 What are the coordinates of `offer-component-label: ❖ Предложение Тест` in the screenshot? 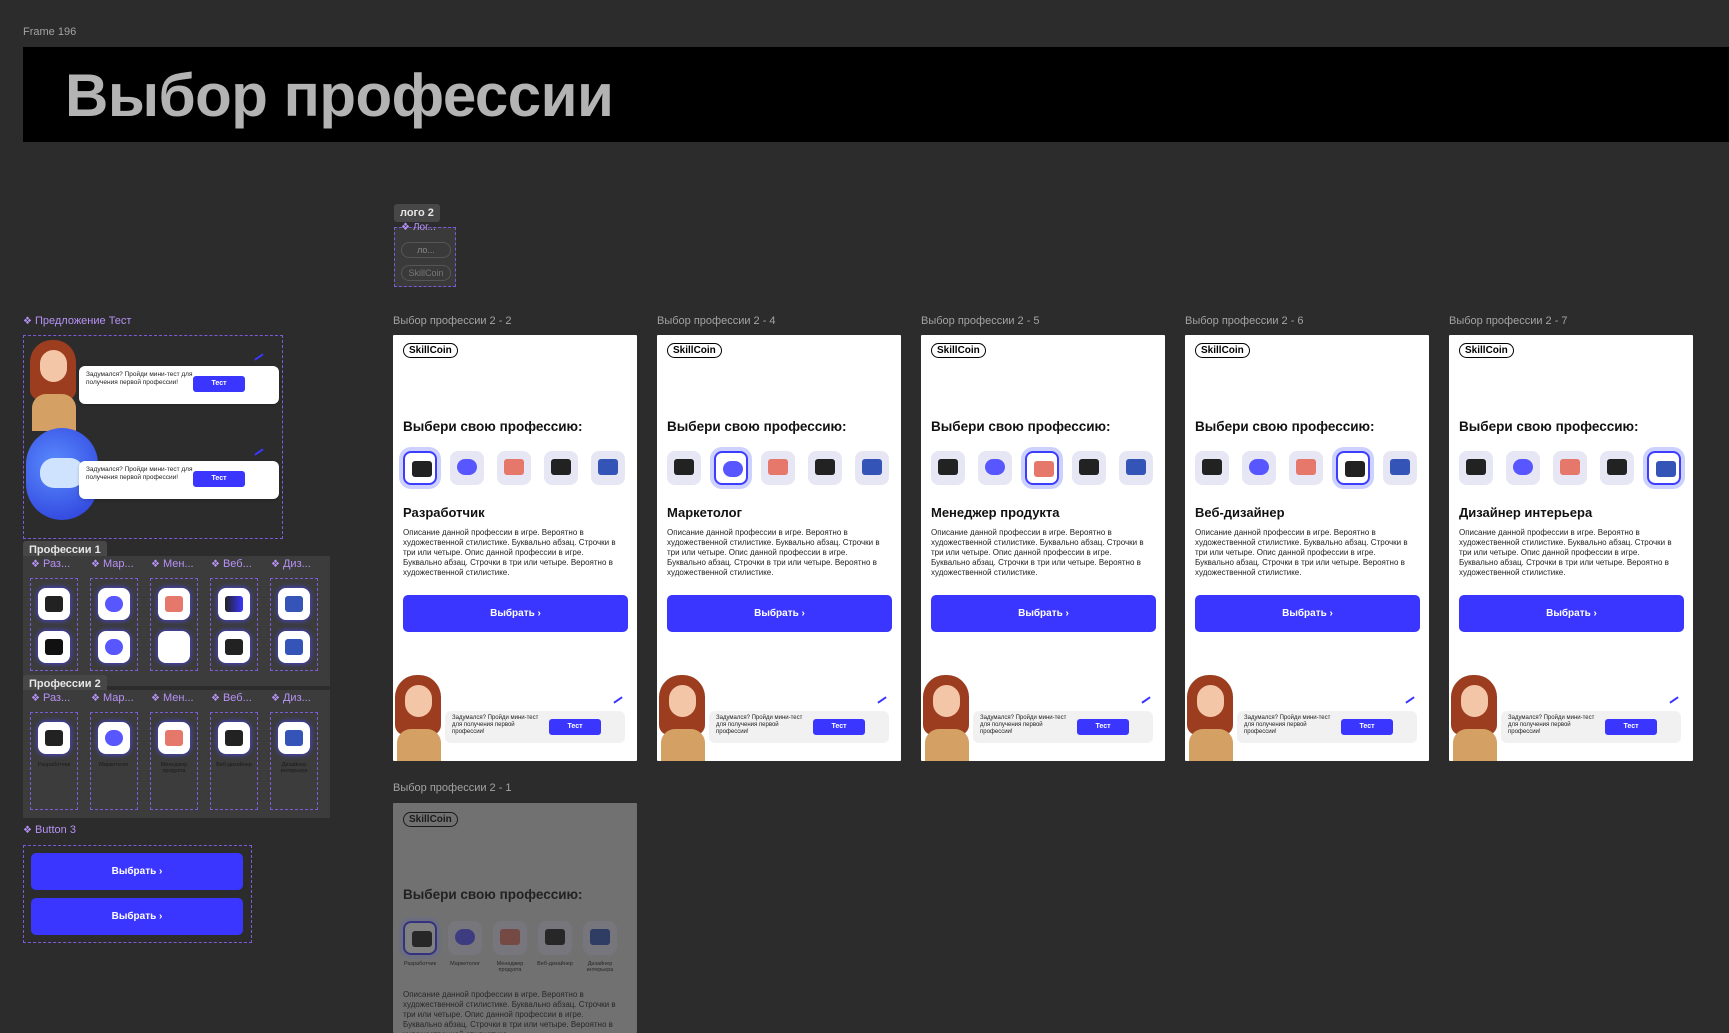 It's located at (77, 321).